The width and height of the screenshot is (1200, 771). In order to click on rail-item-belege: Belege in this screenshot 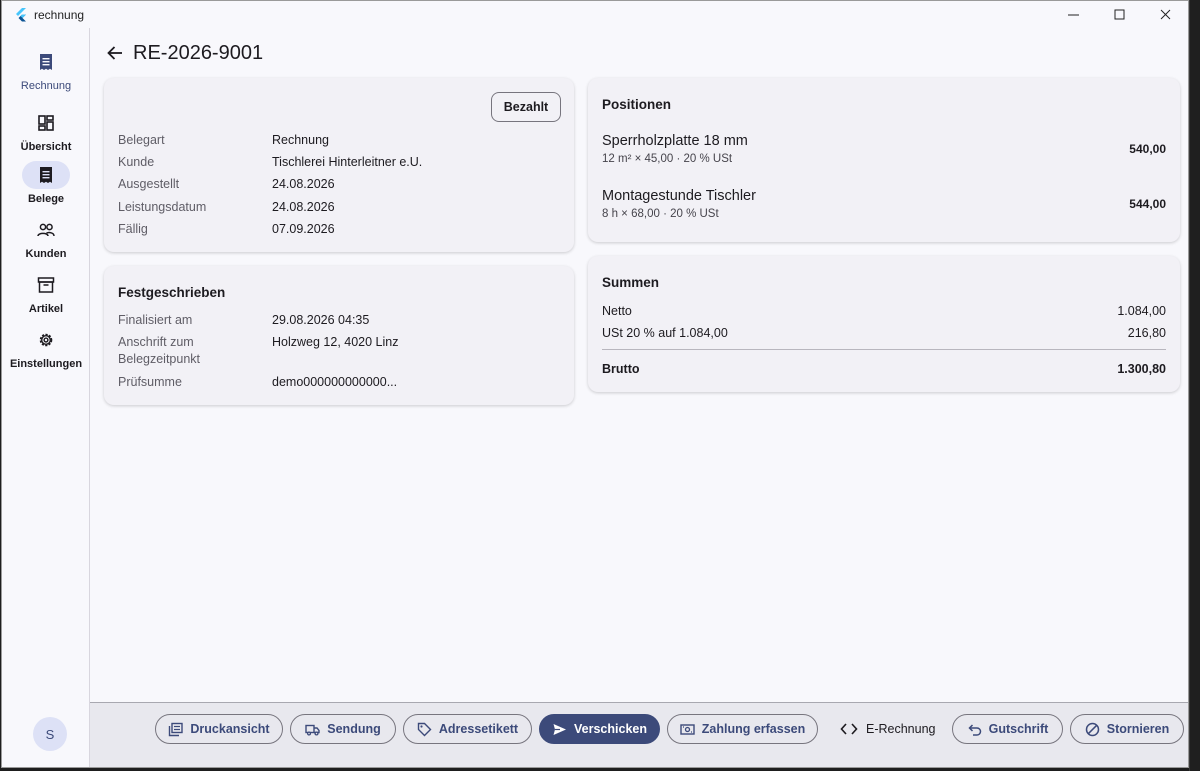, I will do `click(46, 183)`.